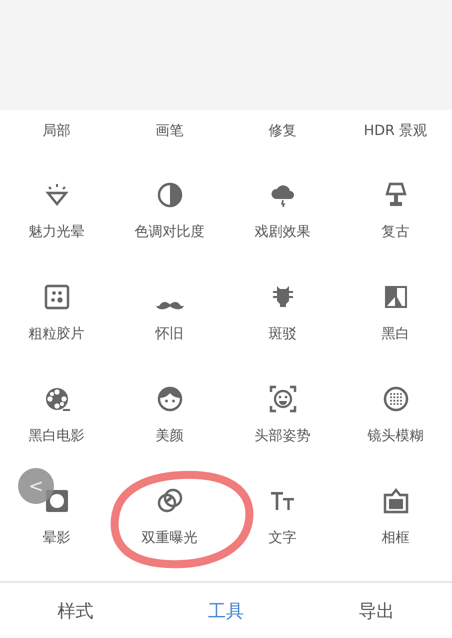 The width and height of the screenshot is (452, 638). Describe the element at coordinates (396, 501) in the screenshot. I see `picture-frame-icon` at that location.